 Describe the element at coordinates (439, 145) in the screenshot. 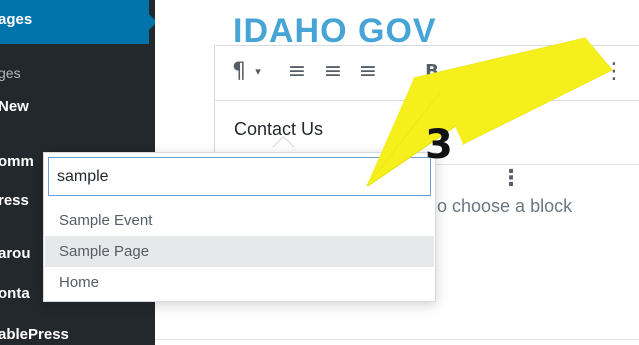

I see `annotation-number: 3` at that location.